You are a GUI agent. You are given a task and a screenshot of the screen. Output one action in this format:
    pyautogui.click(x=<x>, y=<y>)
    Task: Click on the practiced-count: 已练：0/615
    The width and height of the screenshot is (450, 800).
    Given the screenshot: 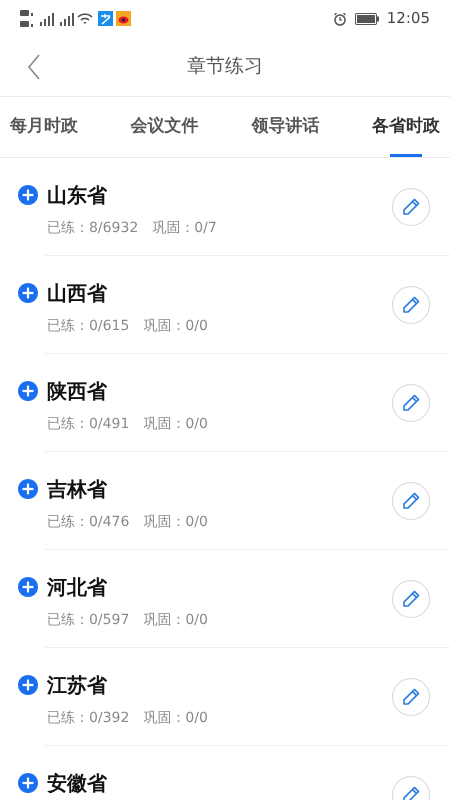 What is the action you would take?
    pyautogui.click(x=88, y=326)
    